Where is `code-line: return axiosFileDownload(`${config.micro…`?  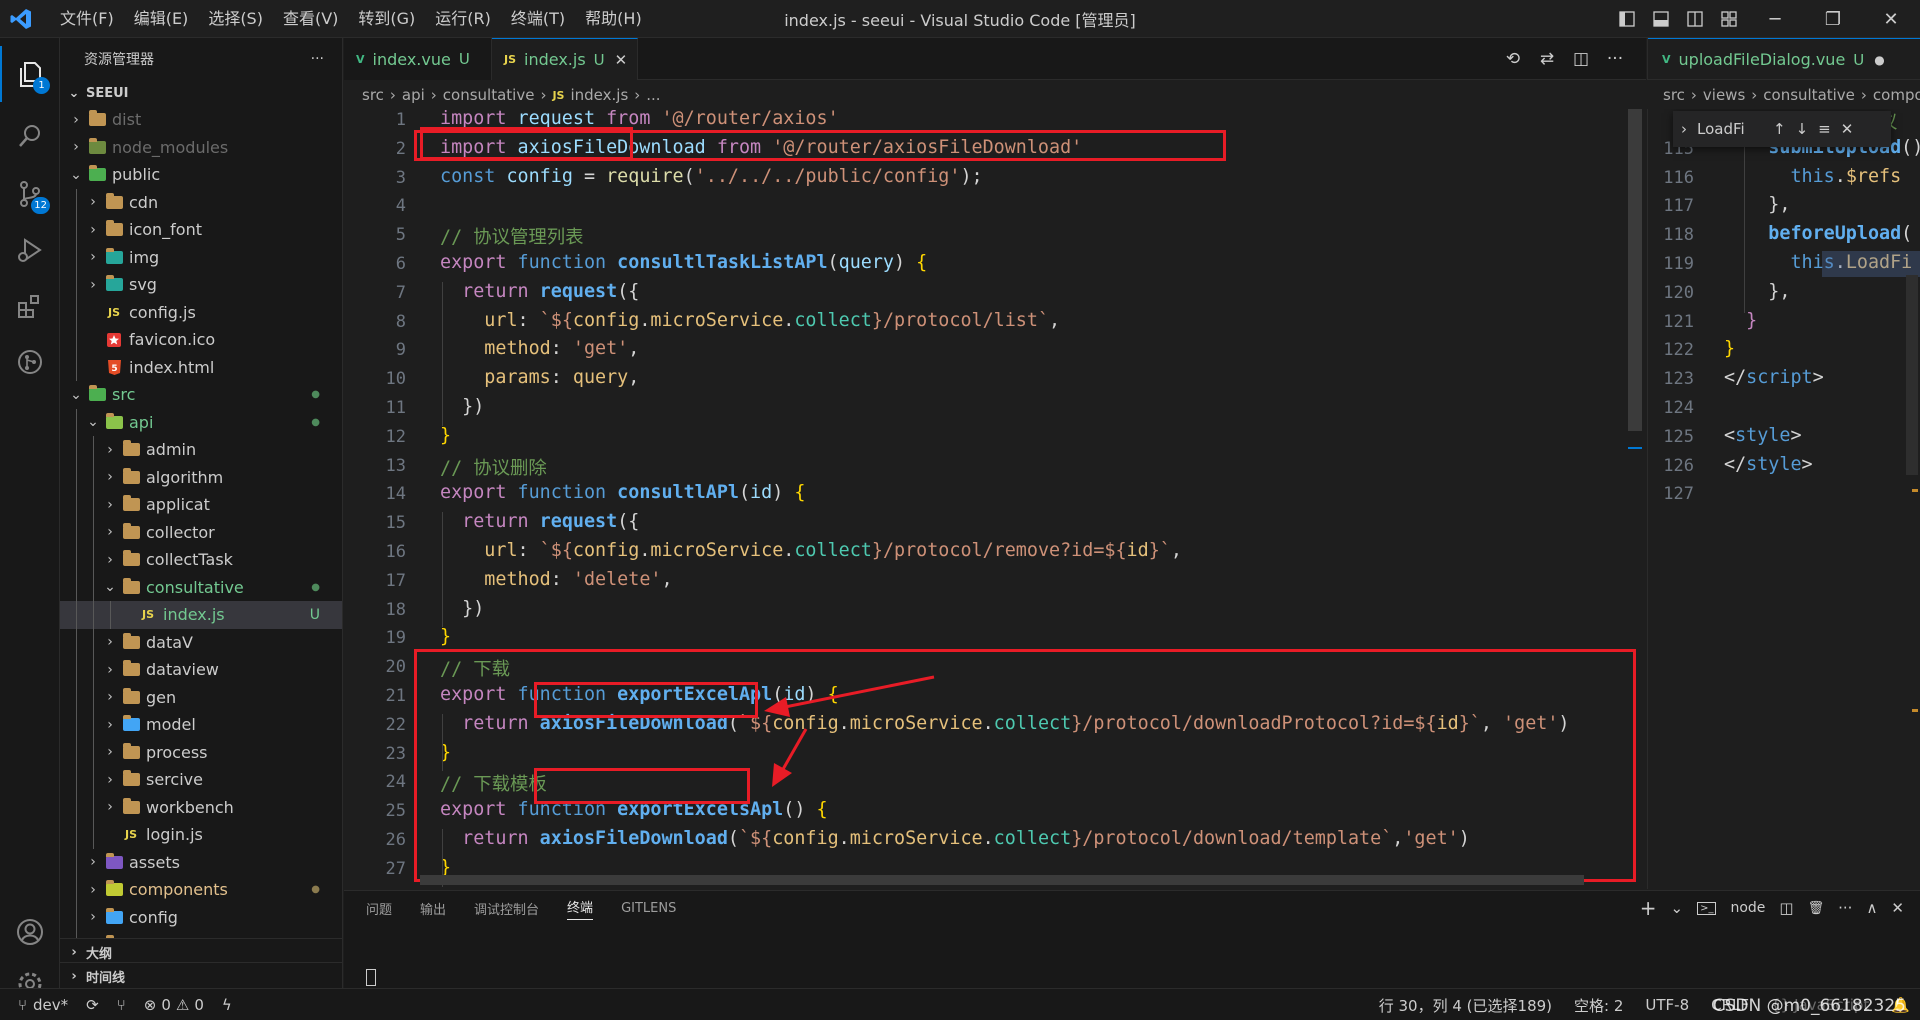
code-line: return axiosFileDownload(`${config.micro… is located at coordinates (955, 838).